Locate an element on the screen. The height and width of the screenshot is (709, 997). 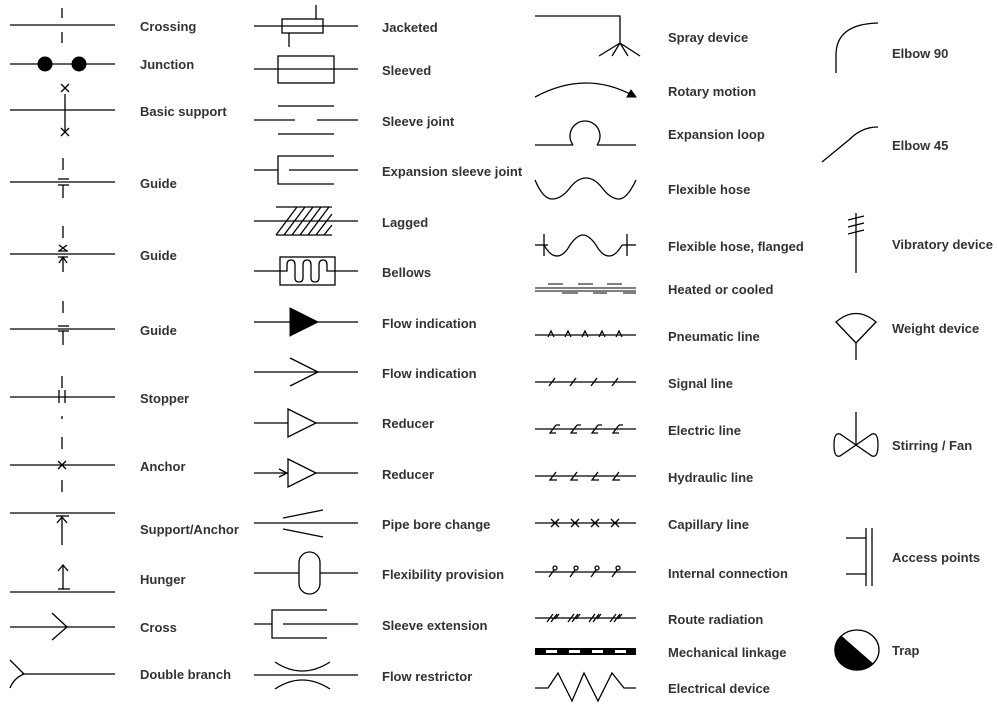
label-reducer-2: Reducer is located at coordinates (408, 474).